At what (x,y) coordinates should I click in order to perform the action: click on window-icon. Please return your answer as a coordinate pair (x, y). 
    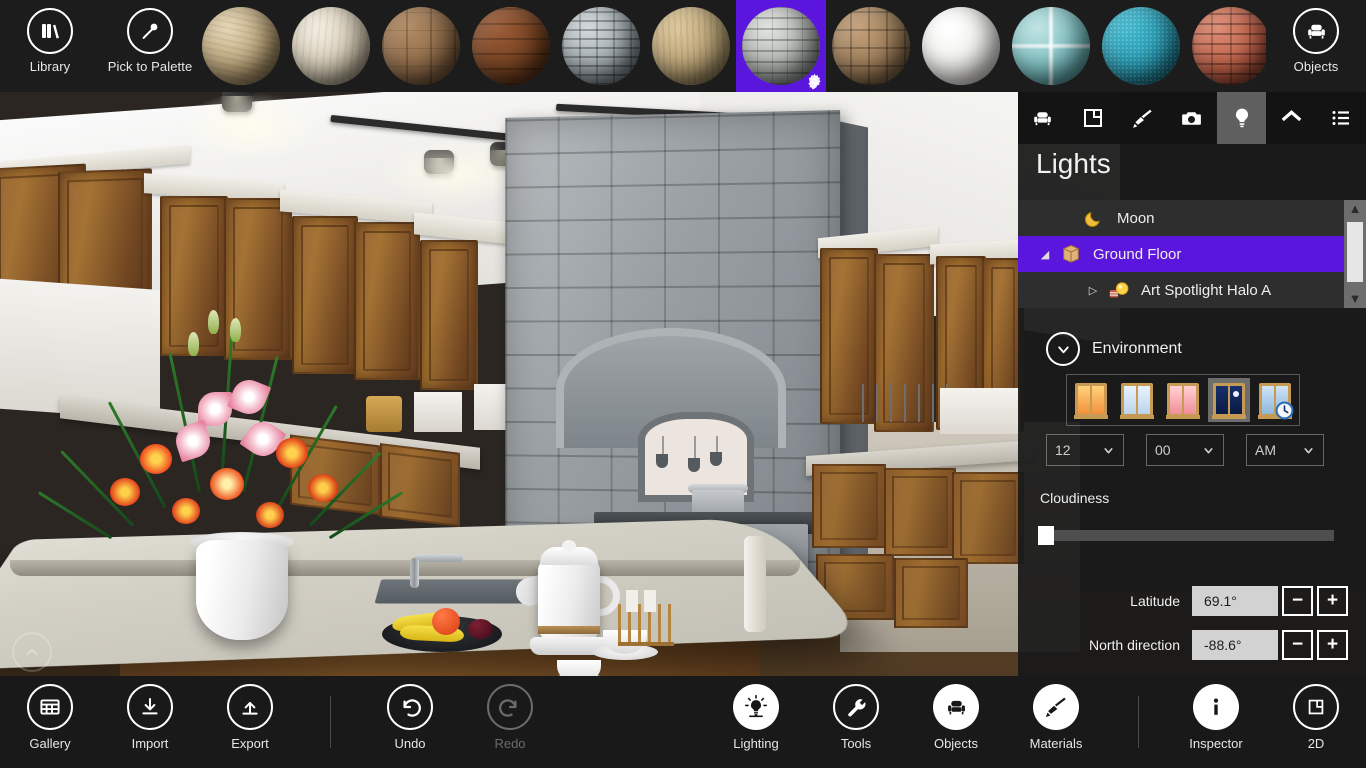
    Looking at the image, I should click on (1183, 401).